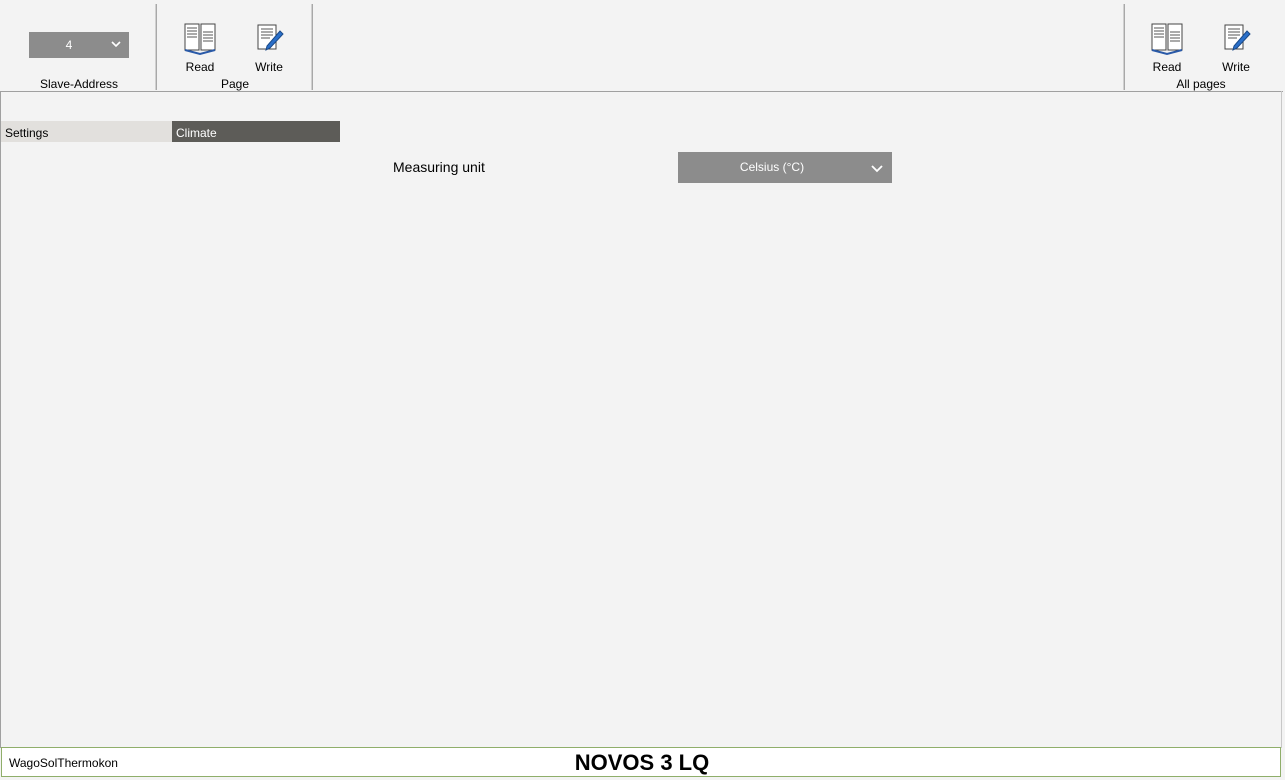 Image resolution: width=1285 pixels, height=780 pixels. I want to click on slave-address-select: 4, so click(79, 45).